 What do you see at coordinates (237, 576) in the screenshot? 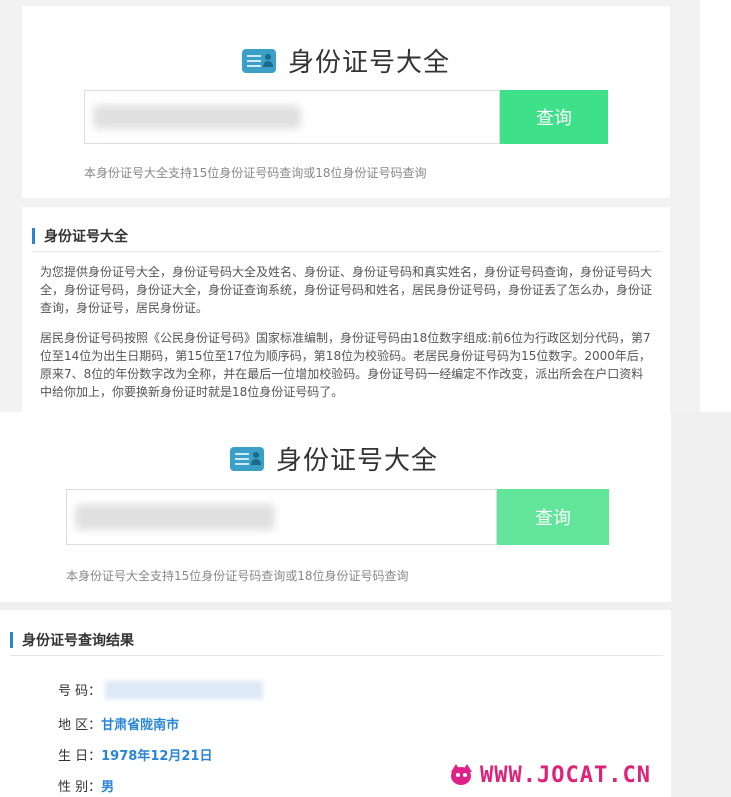
I see `second-search-hint: 本身份证号大全支持15位身份证号码查询或18位身份证号码查询` at bounding box center [237, 576].